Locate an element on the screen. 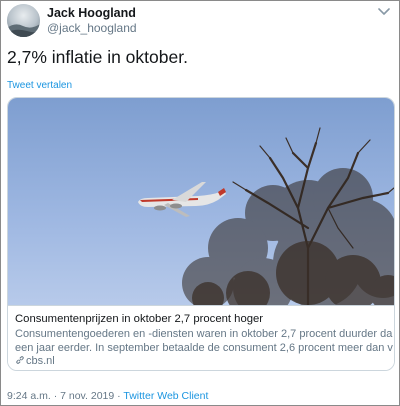  chevron-down-icon is located at coordinates (384, 12).